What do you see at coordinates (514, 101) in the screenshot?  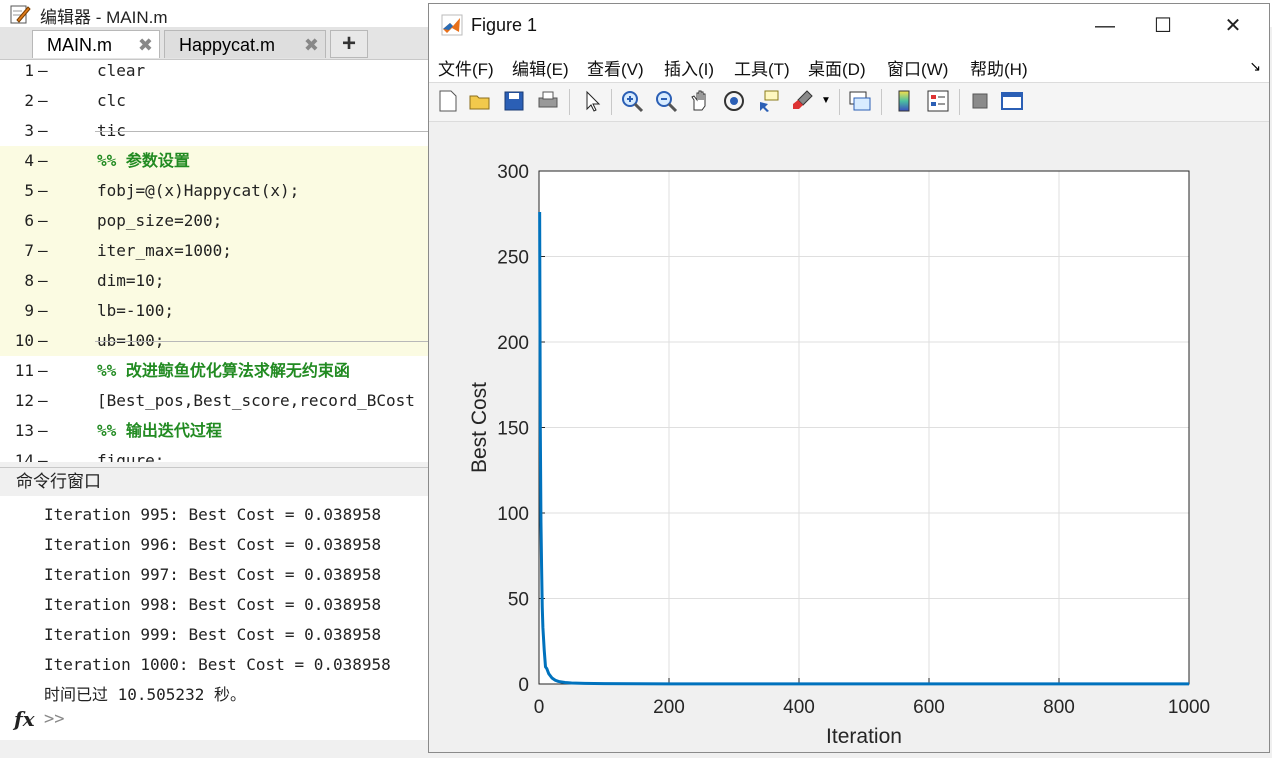 I see `save-icon` at bounding box center [514, 101].